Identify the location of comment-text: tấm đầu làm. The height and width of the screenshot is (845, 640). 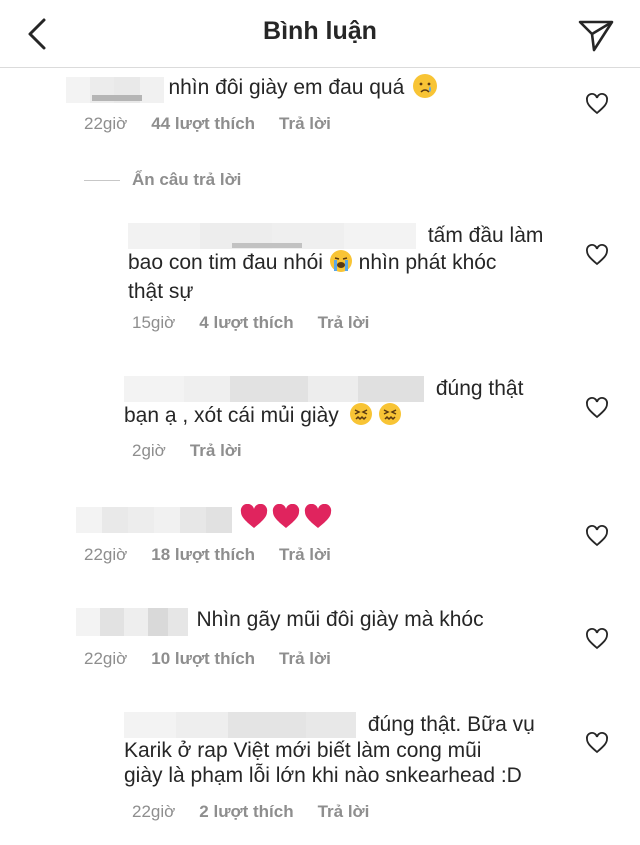
(485, 235).